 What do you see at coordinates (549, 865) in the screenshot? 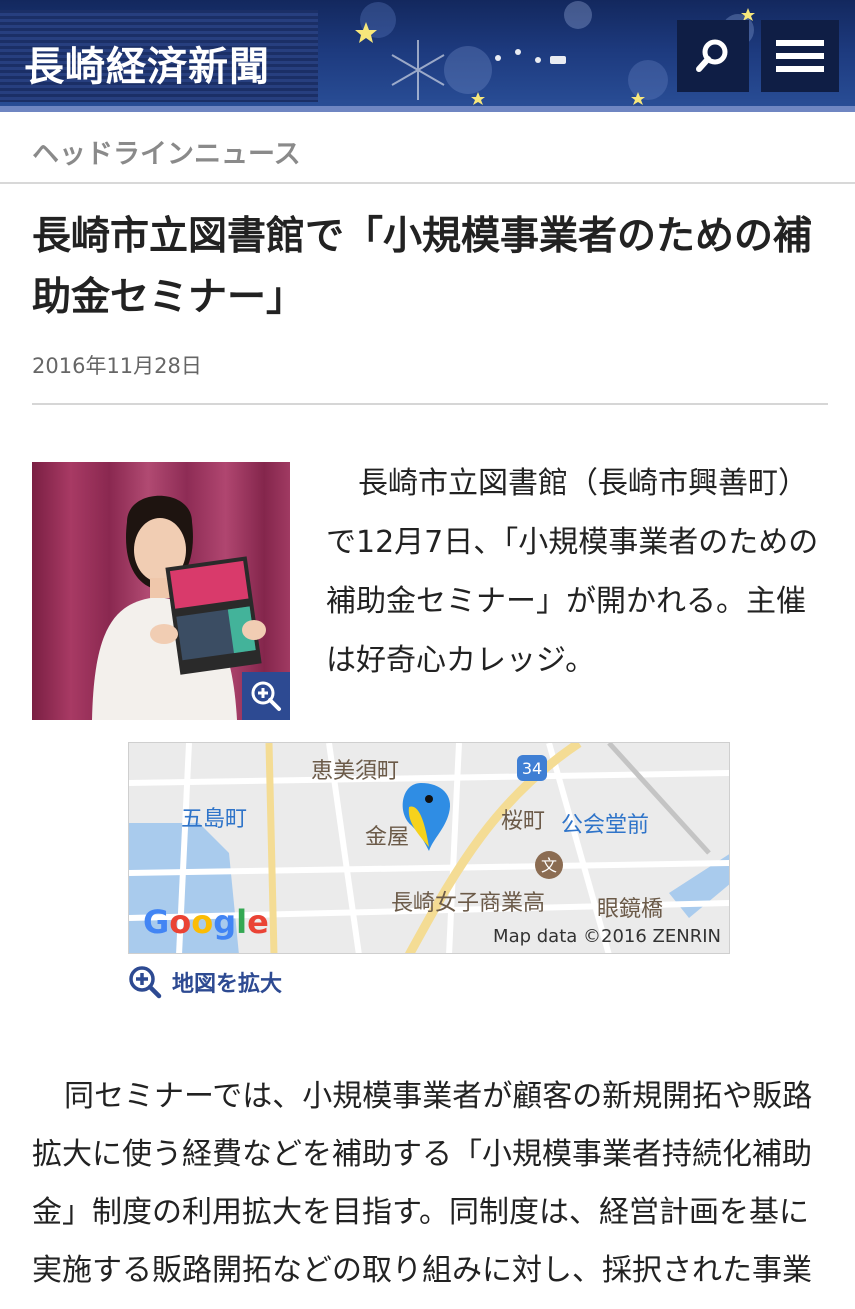
I see `svg-text: 文` at bounding box center [549, 865].